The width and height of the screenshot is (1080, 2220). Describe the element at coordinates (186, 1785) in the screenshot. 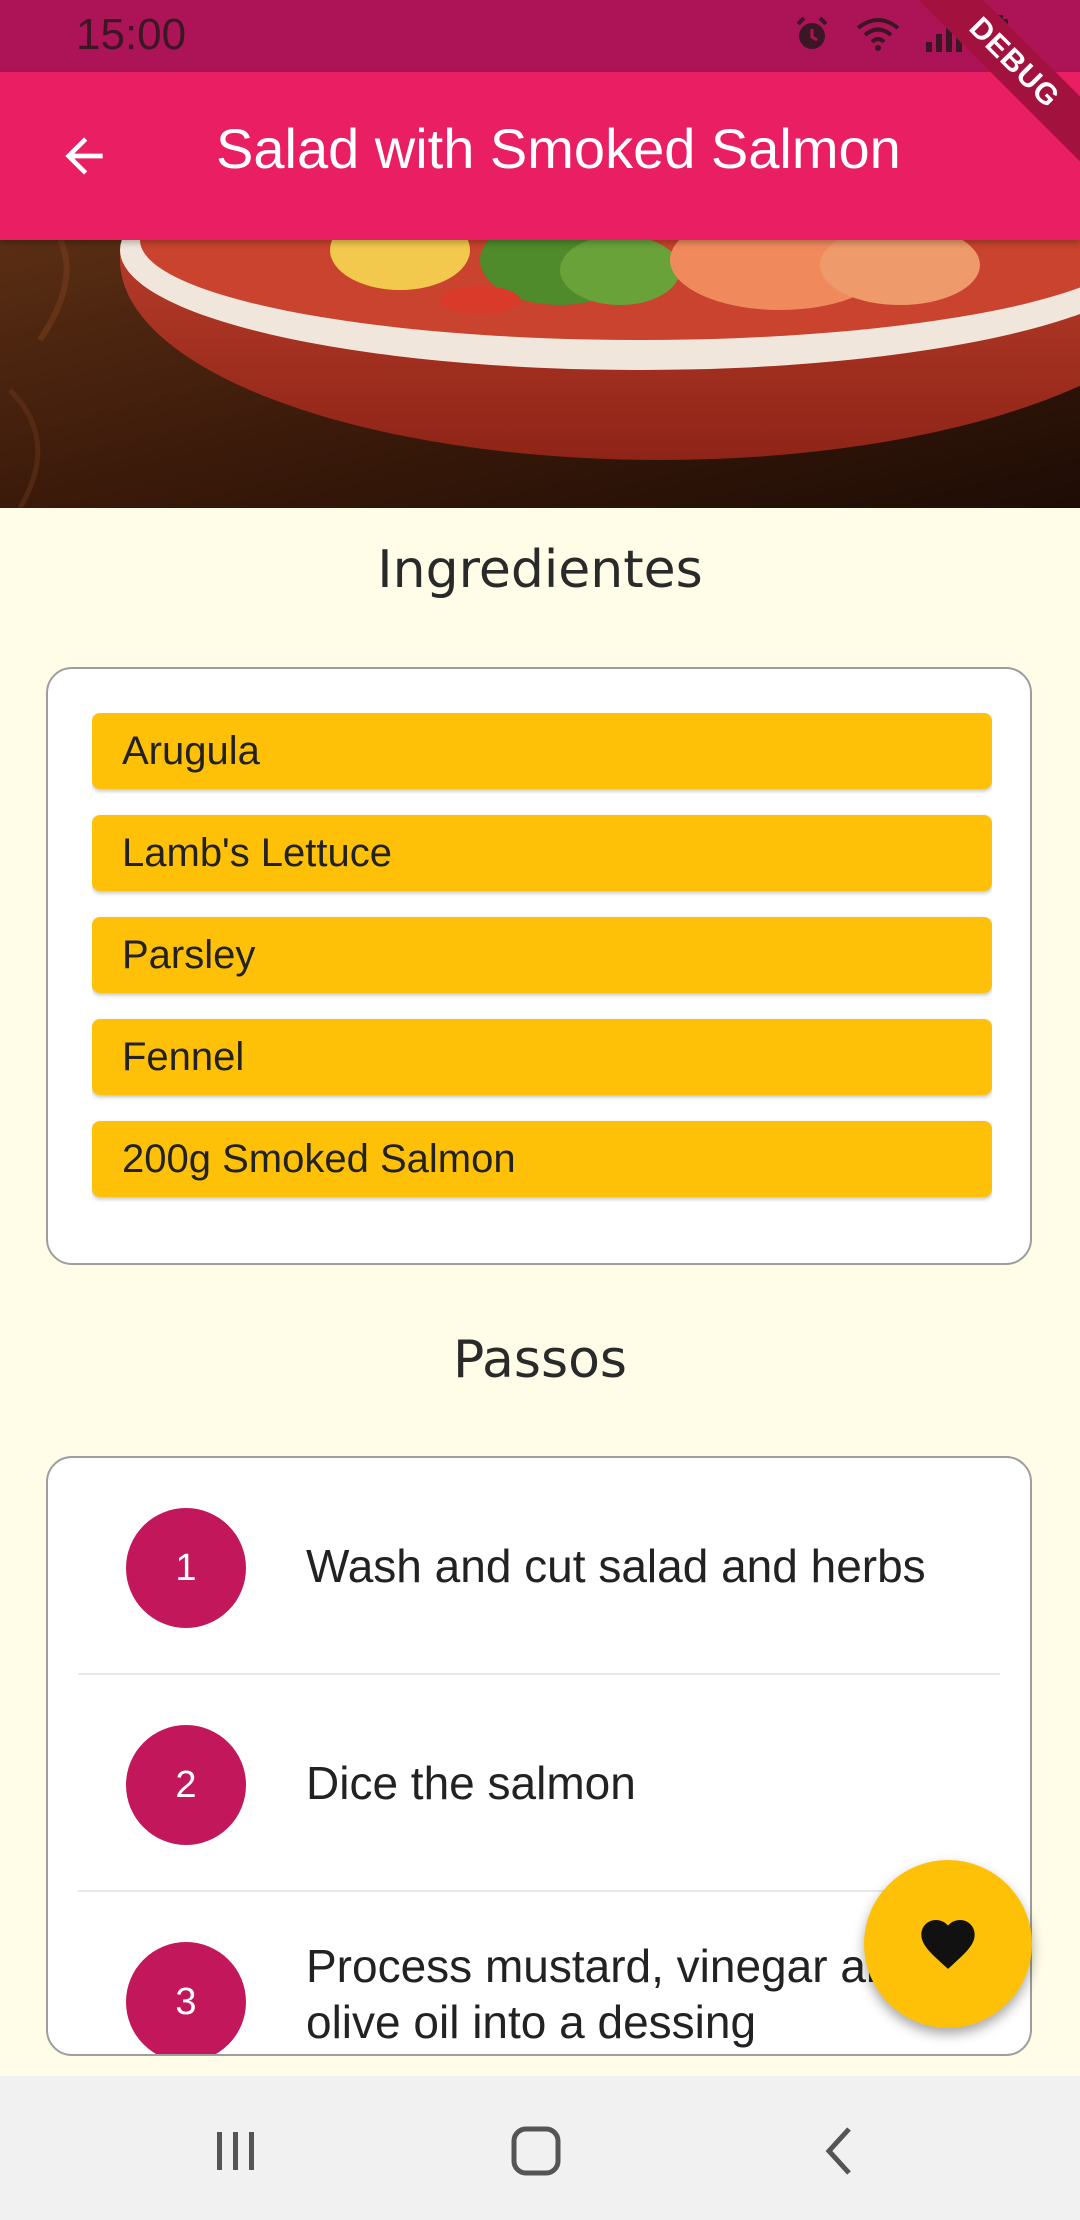

I see `step-number-avatar: 2` at that location.